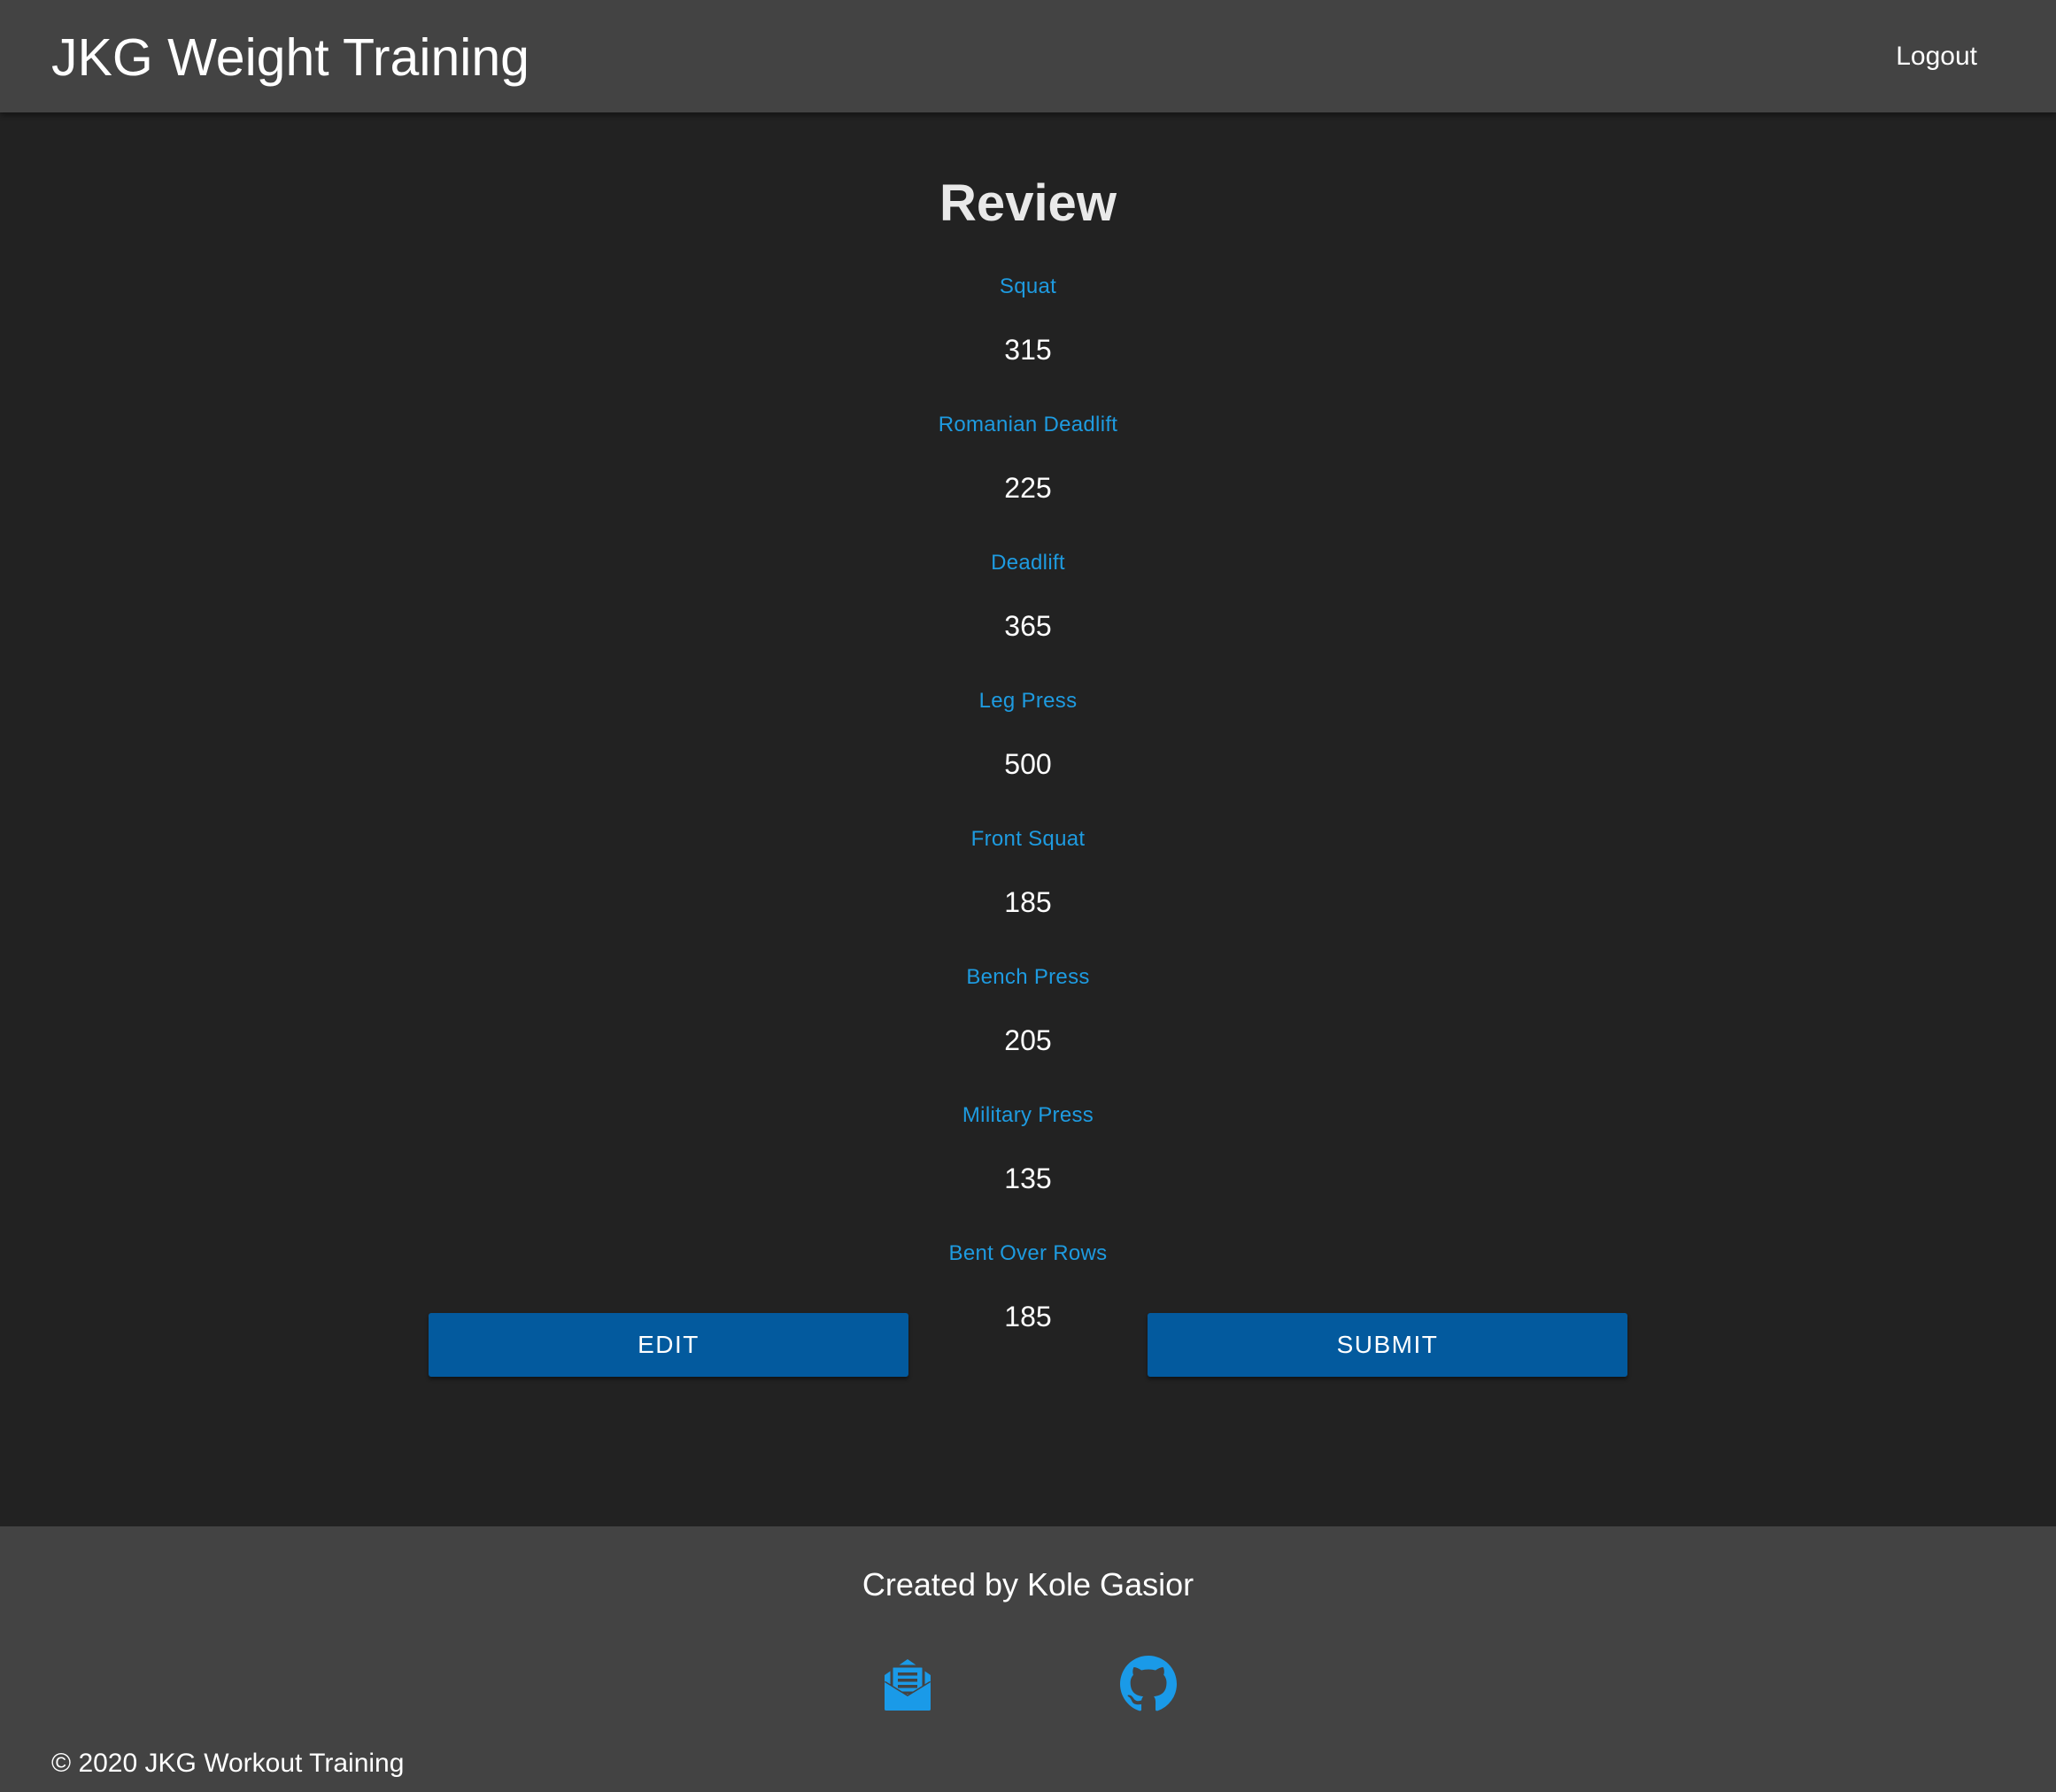  Describe the element at coordinates (1028, 626) in the screenshot. I see `exercise-weight: 365` at that location.